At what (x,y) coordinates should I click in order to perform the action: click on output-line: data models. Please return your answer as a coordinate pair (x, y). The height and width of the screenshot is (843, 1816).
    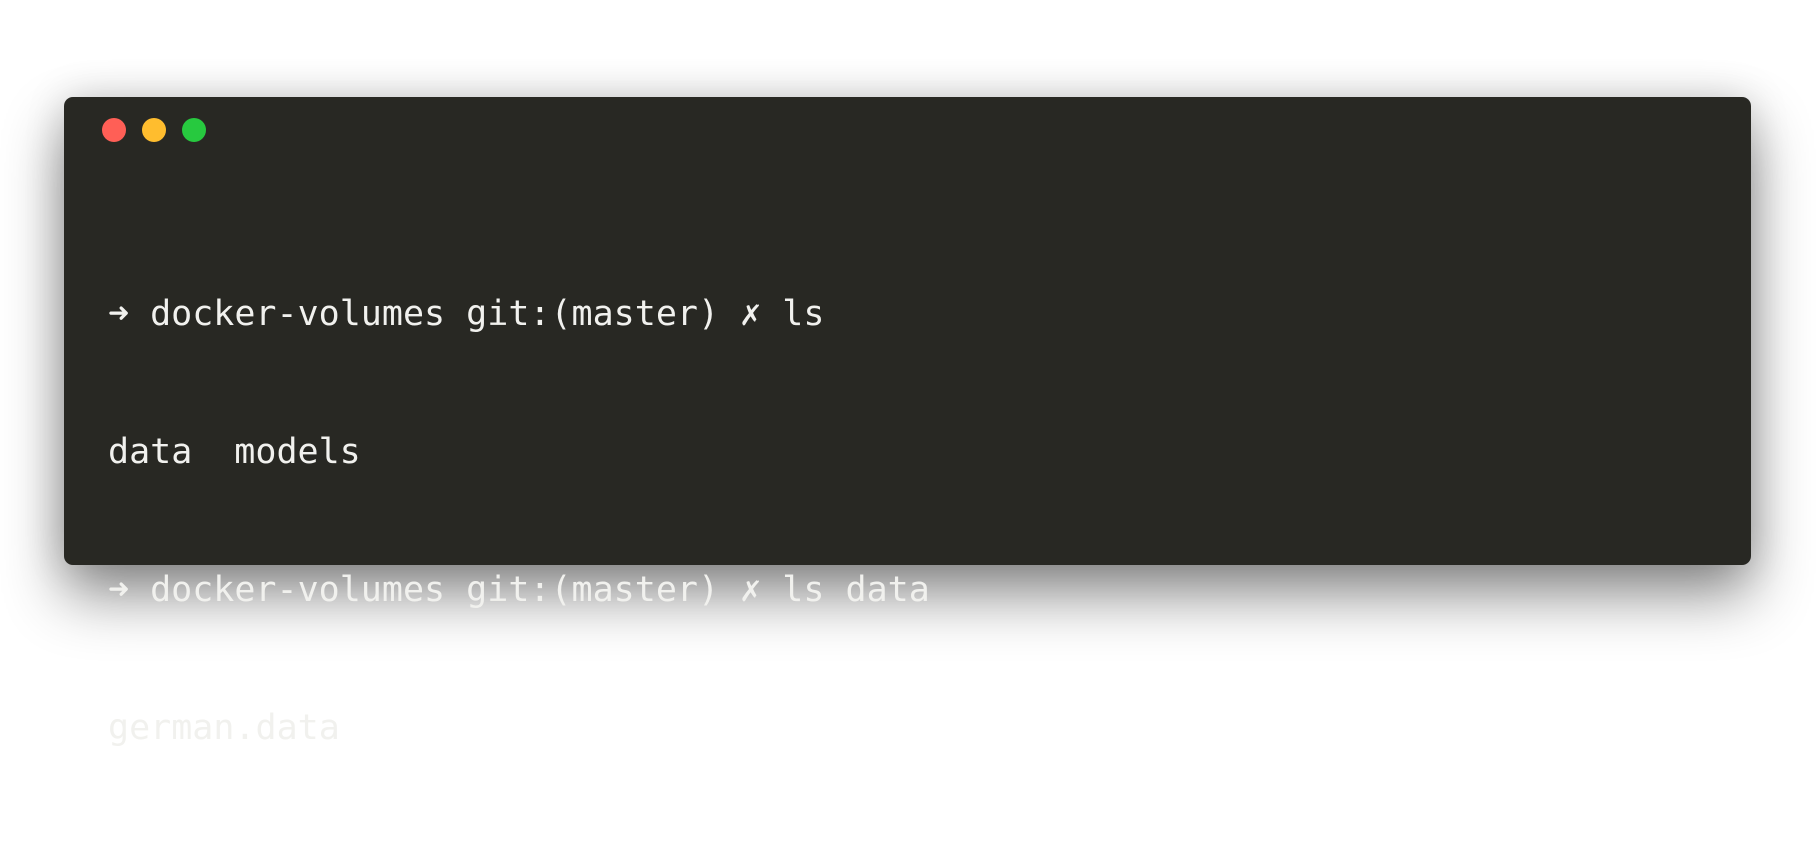
    Looking at the image, I should click on (909, 452).